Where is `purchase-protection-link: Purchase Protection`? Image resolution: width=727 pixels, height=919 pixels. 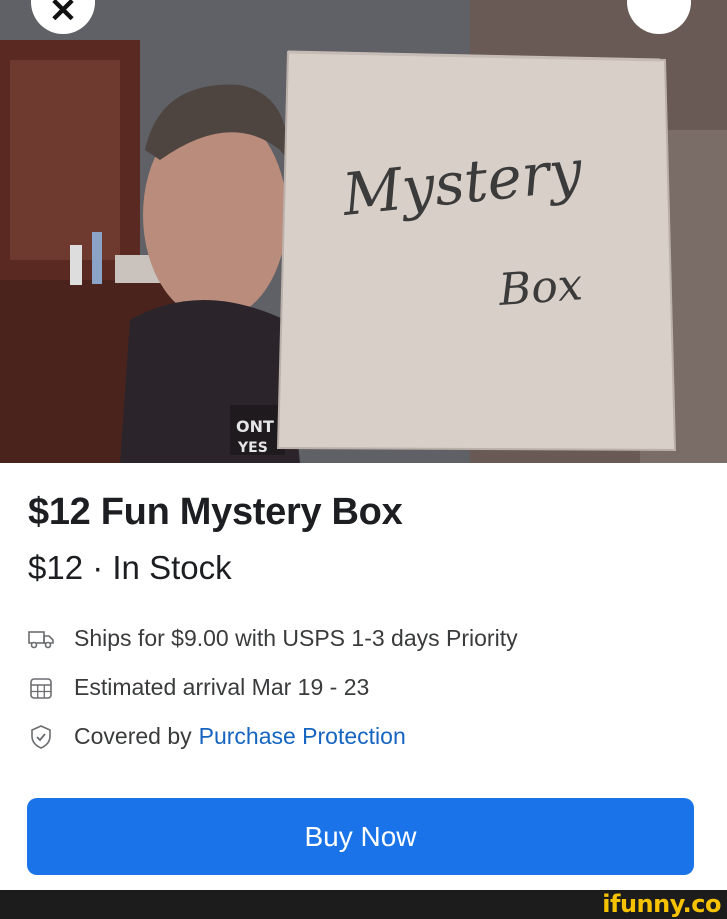
purchase-protection-link: Purchase Protection is located at coordinates (302, 736).